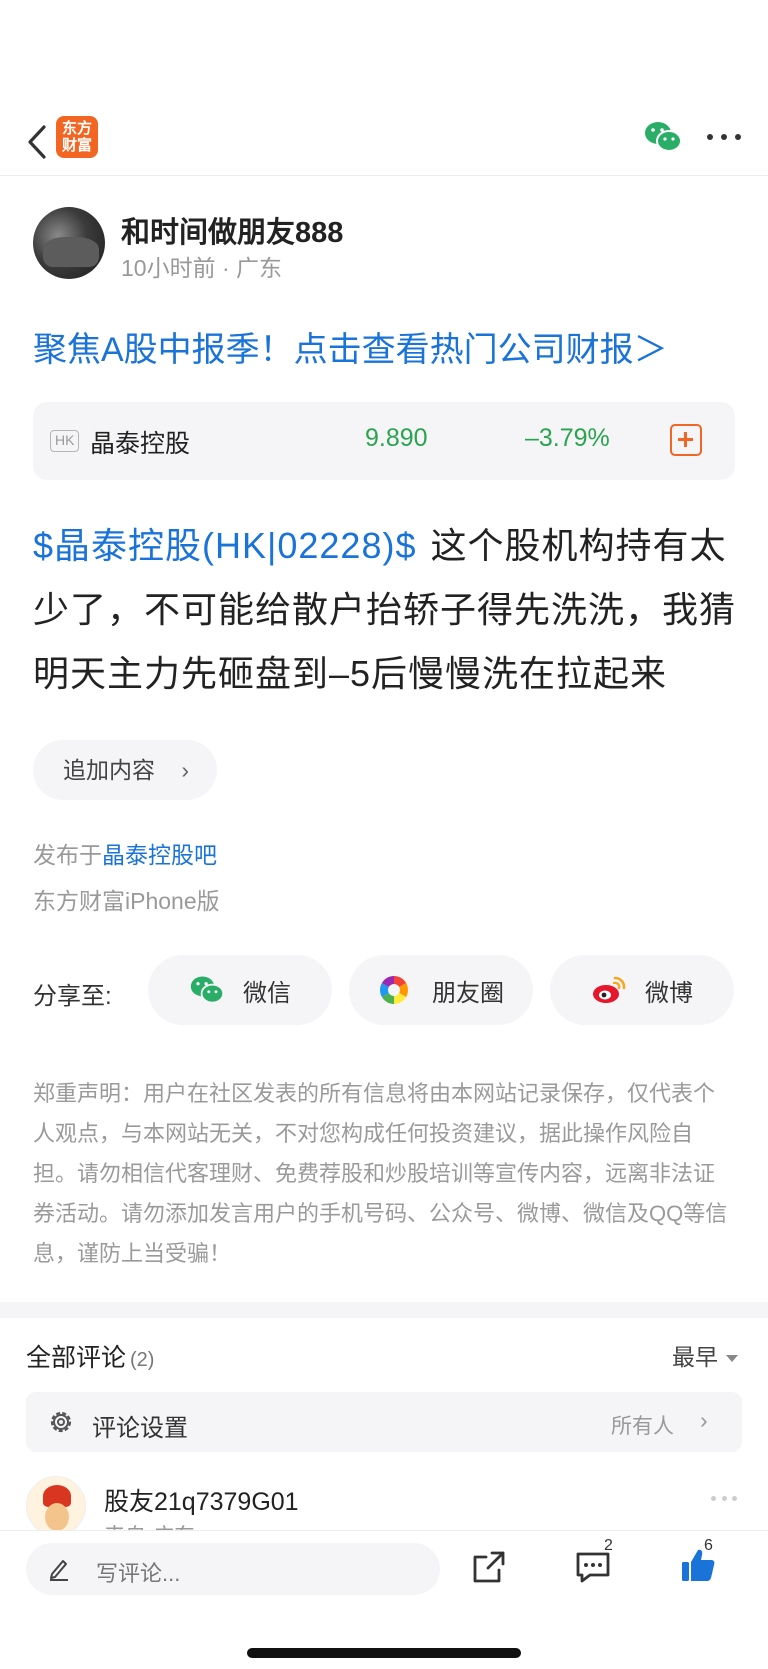 The width and height of the screenshot is (768, 1669). I want to click on bottom-action-bar: 写评论... 2 6, so click(384, 1599).